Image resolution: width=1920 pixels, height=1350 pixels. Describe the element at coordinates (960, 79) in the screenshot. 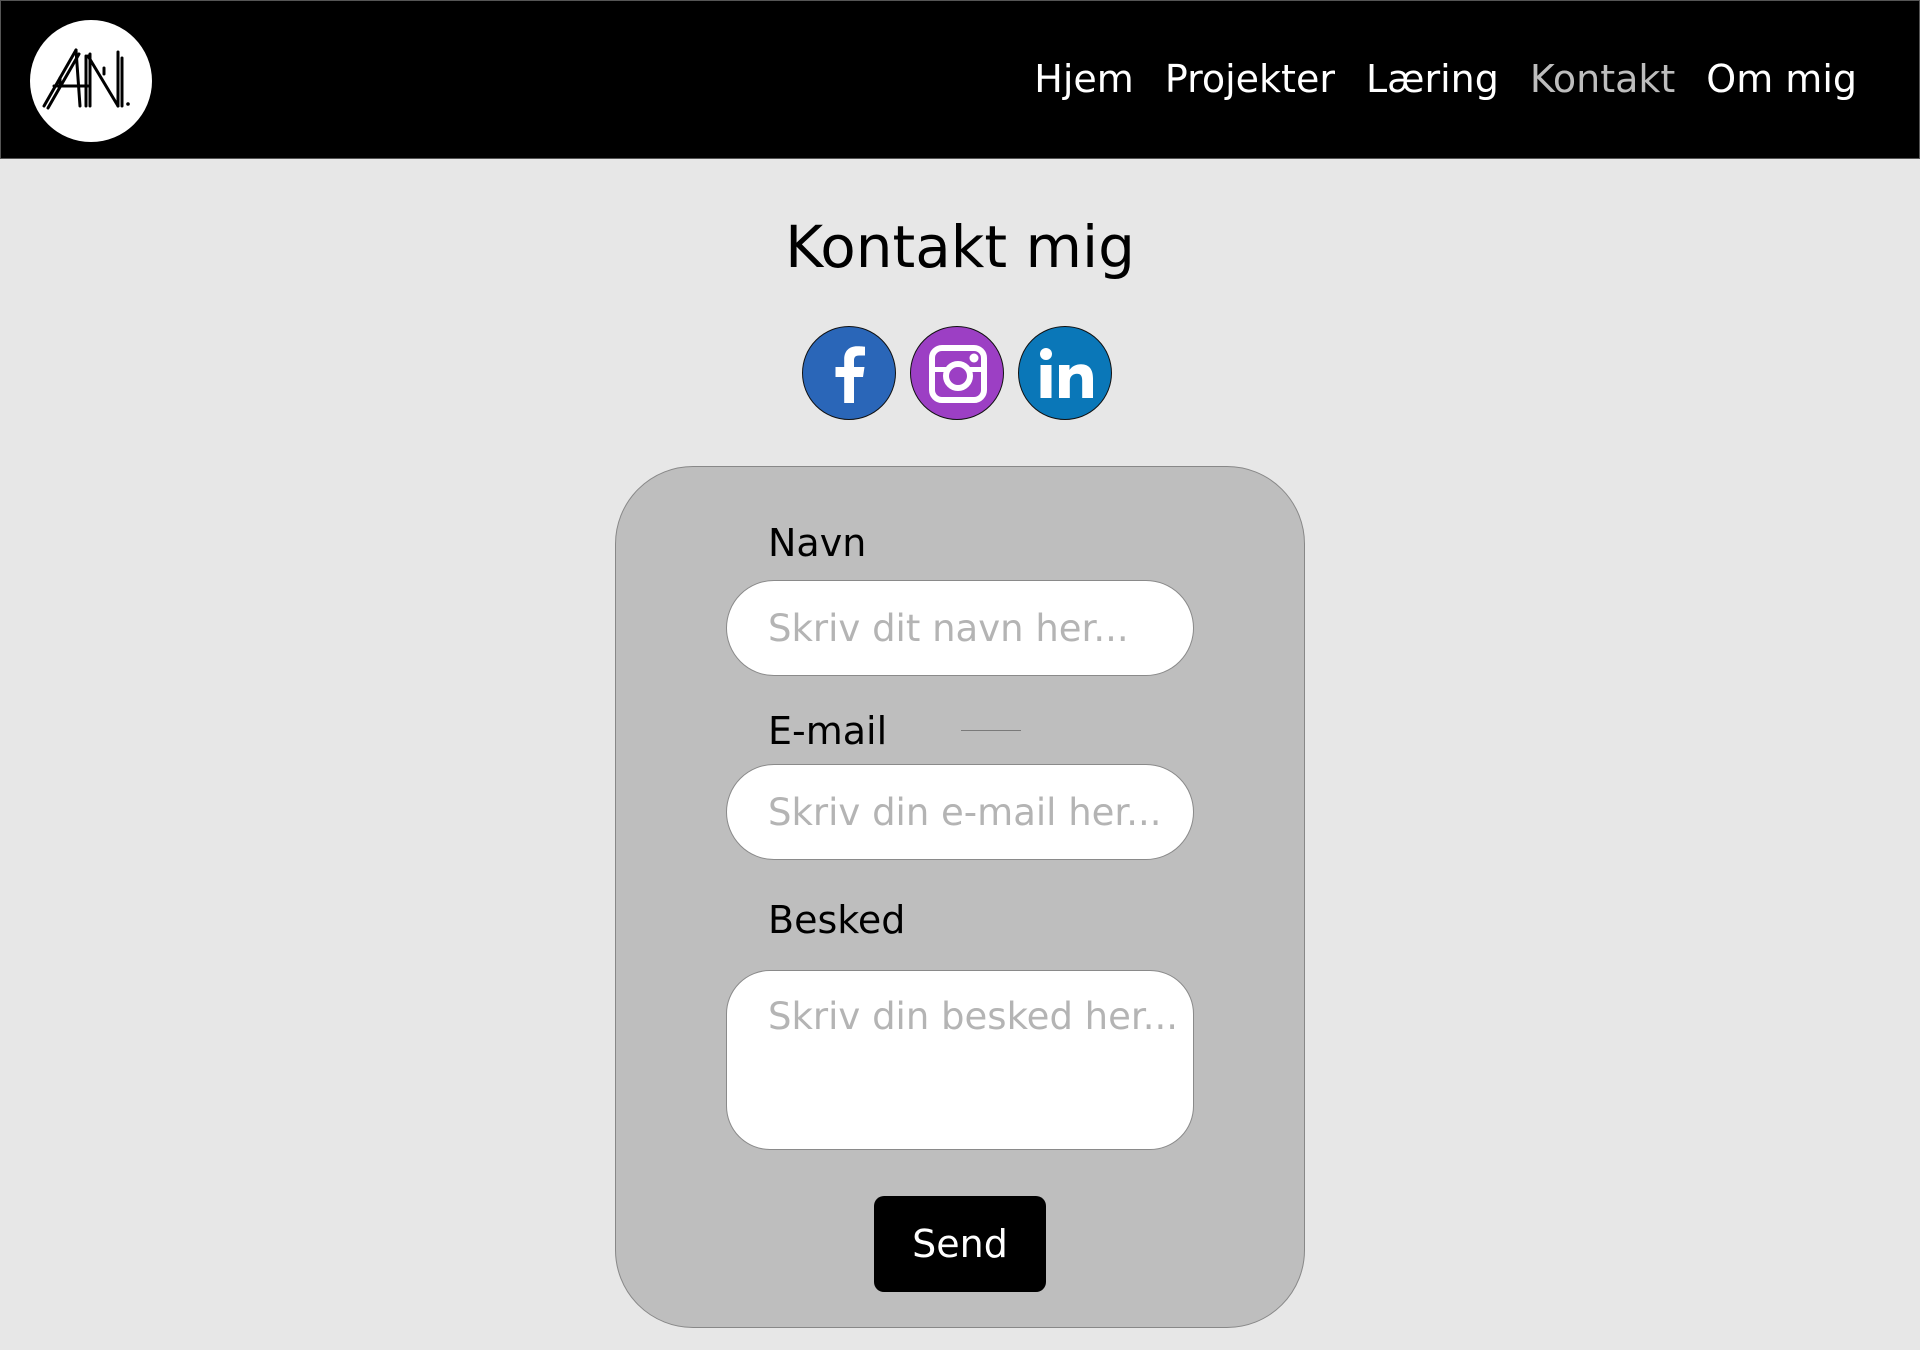

I see `top-navigation-bar: Hjem Projekter Læring Kontakt Om mig` at that location.